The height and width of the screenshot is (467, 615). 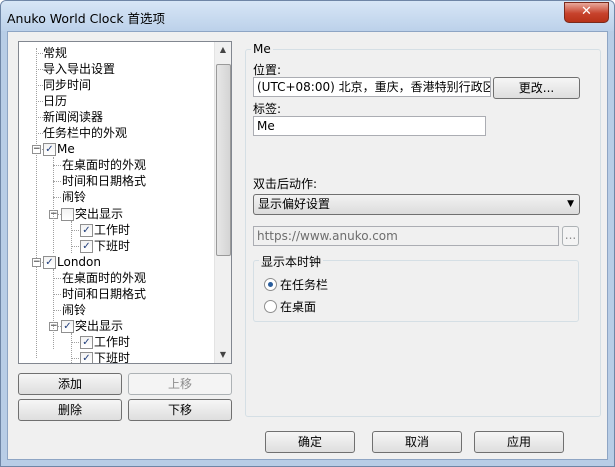 What do you see at coordinates (270, 284) in the screenshot?
I see `radio-taskbar` at bounding box center [270, 284].